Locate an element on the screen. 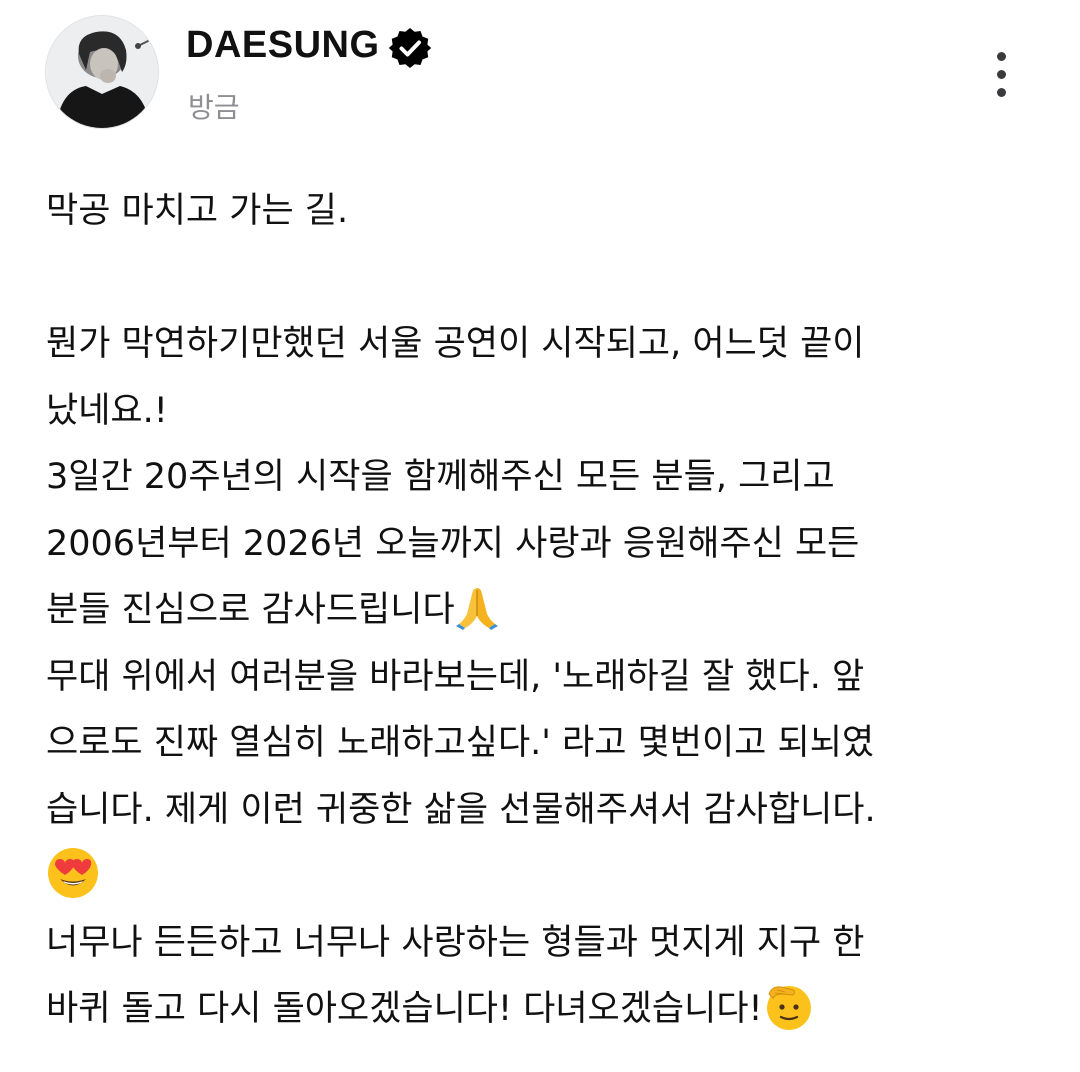 This screenshot has width=1080, height=1072. author-name: DAESUNG is located at coordinates (283, 45).